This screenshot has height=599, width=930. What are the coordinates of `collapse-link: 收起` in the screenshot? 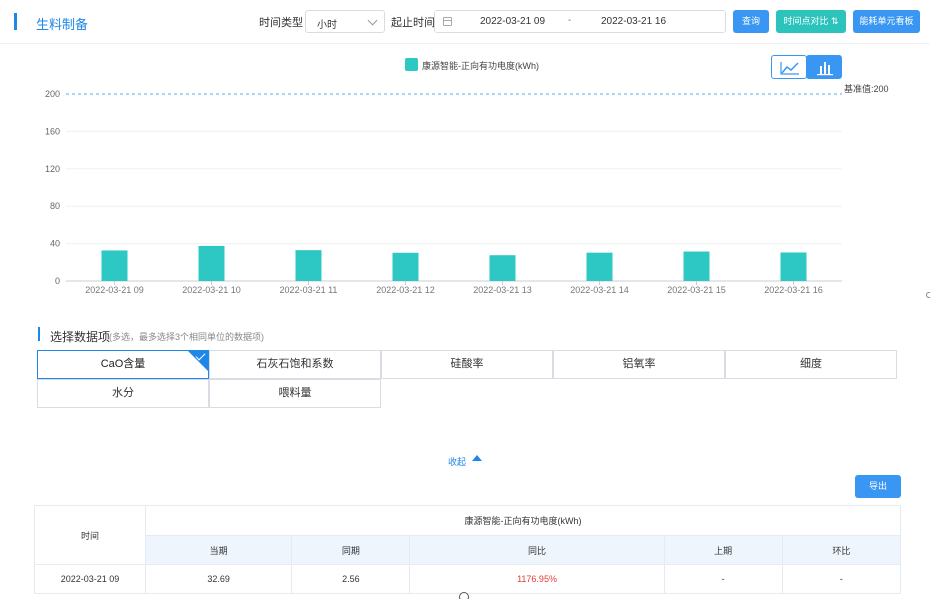 It's located at (457, 461).